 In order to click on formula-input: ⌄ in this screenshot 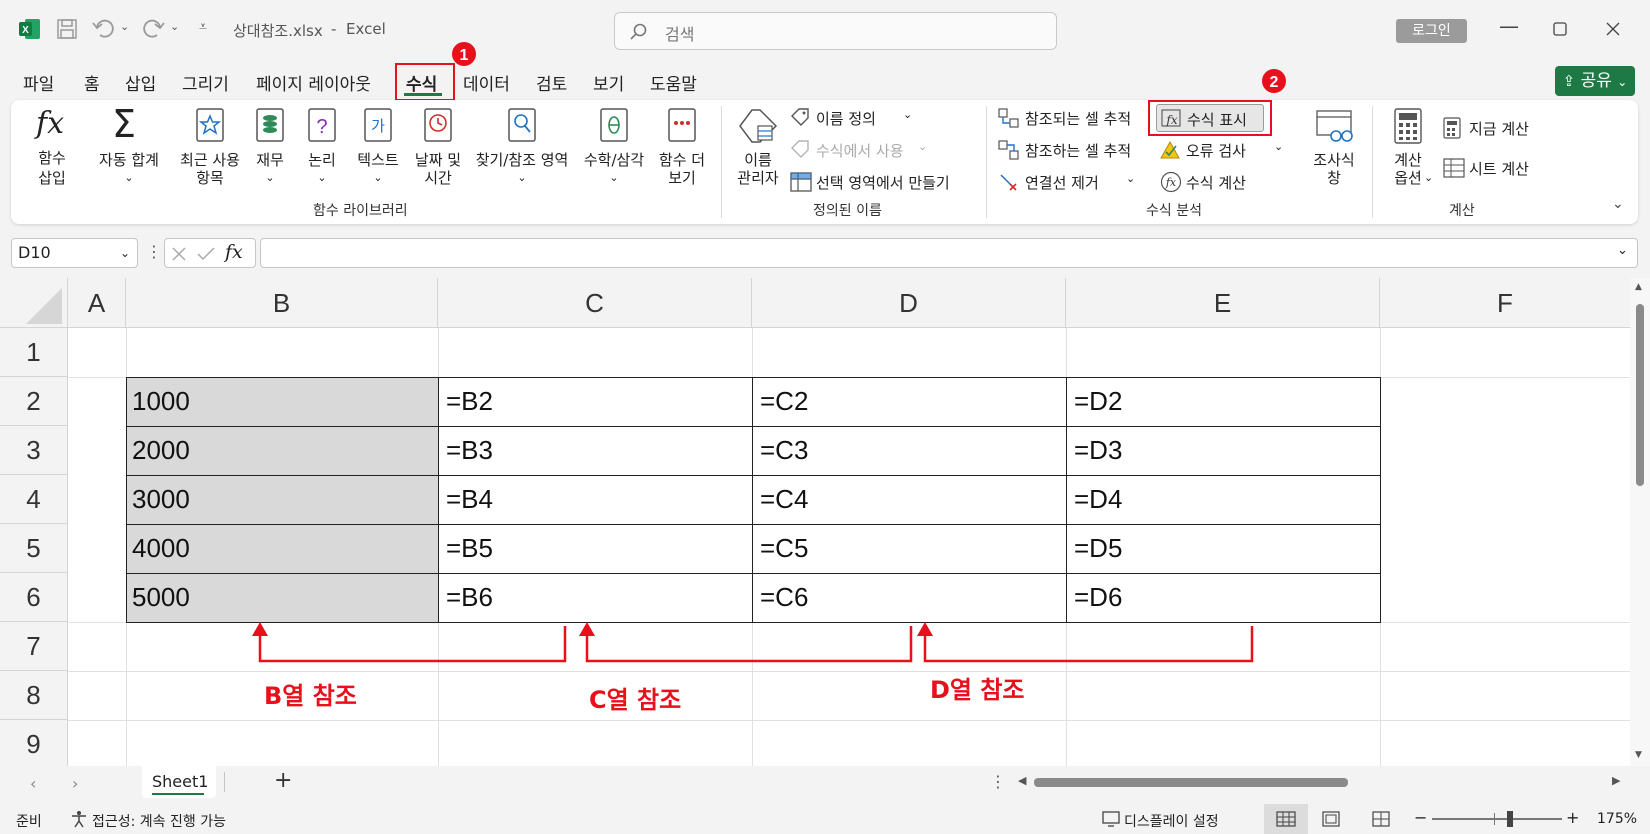, I will do `click(949, 253)`.